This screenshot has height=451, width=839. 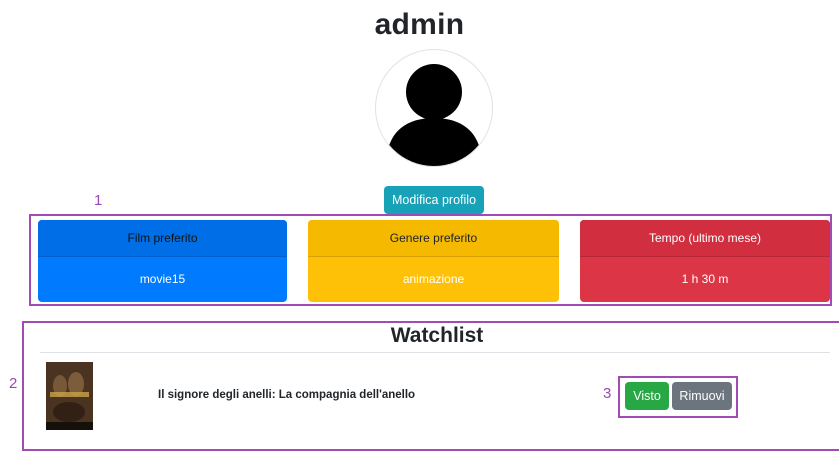 I want to click on stat-card-value: animazione, so click(x=433, y=279).